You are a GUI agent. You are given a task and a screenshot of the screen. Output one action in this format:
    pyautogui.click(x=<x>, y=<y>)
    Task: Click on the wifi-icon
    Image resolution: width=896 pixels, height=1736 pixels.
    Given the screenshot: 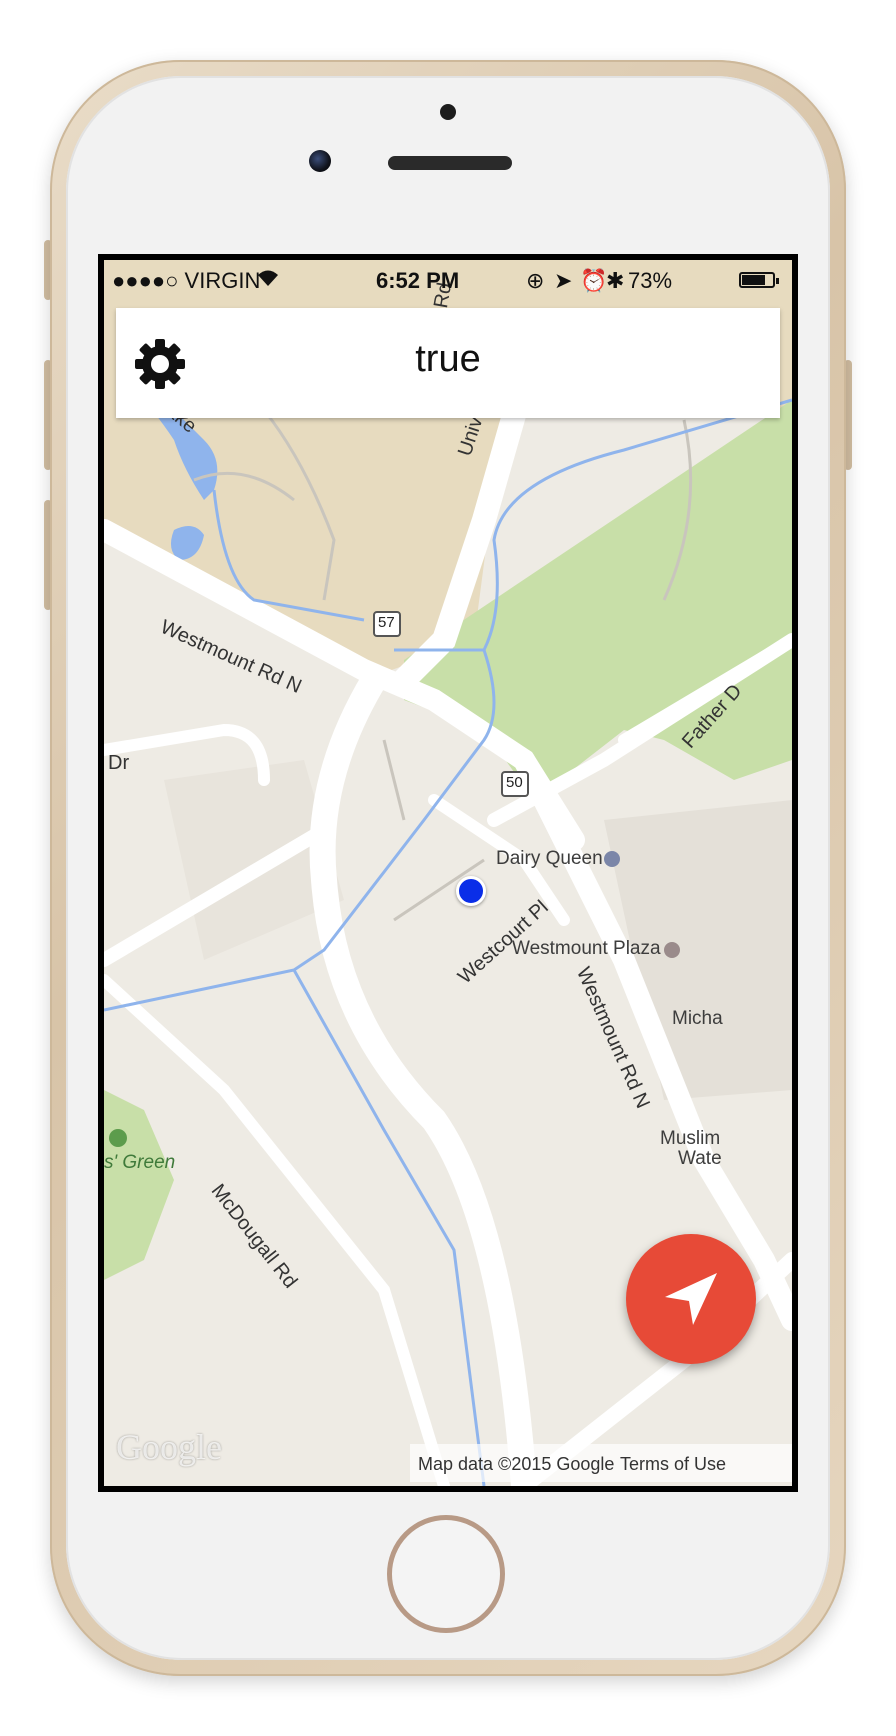 What is the action you would take?
    pyautogui.click(x=268, y=281)
    